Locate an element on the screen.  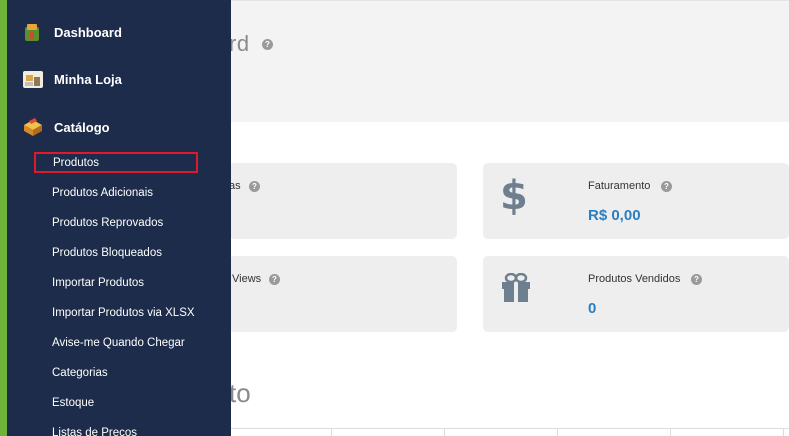
sidebar-item-label: Catálogo is located at coordinates (82, 127).